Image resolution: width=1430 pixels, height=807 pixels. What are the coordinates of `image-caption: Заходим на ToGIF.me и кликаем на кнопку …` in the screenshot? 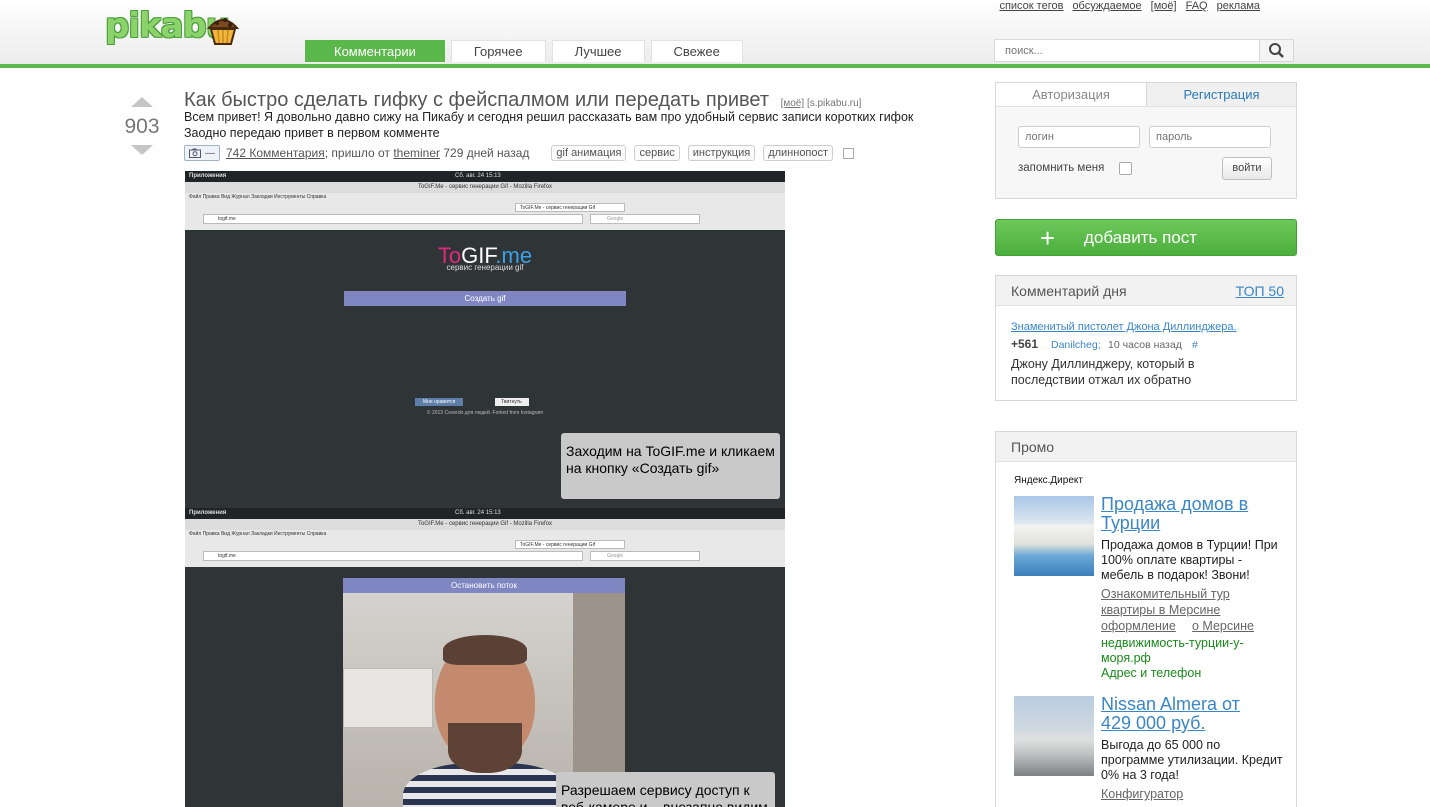 It's located at (670, 466).